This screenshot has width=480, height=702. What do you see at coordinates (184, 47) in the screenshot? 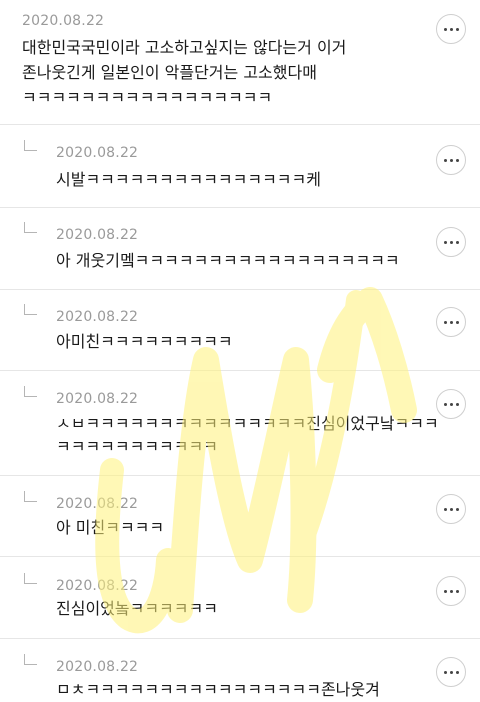
I see `comment-text-line: 대한민국국민이라 고소하고싶지는 않다는거 이거` at bounding box center [184, 47].